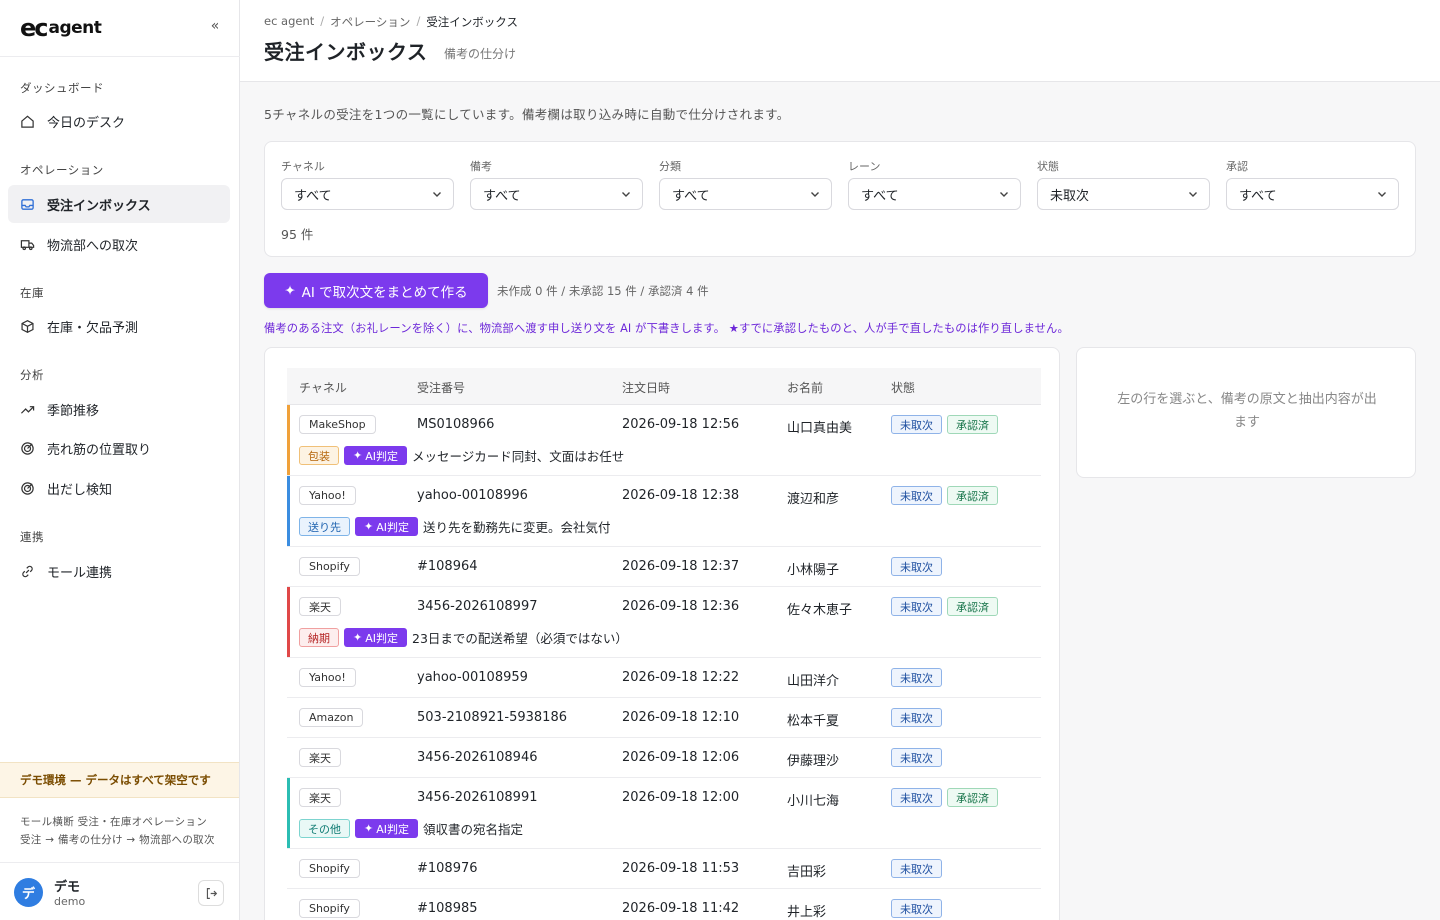 The image size is (1440, 920). What do you see at coordinates (119, 488) in the screenshot?
I see `sidebar-item-early-detection: 出だし検知` at bounding box center [119, 488].